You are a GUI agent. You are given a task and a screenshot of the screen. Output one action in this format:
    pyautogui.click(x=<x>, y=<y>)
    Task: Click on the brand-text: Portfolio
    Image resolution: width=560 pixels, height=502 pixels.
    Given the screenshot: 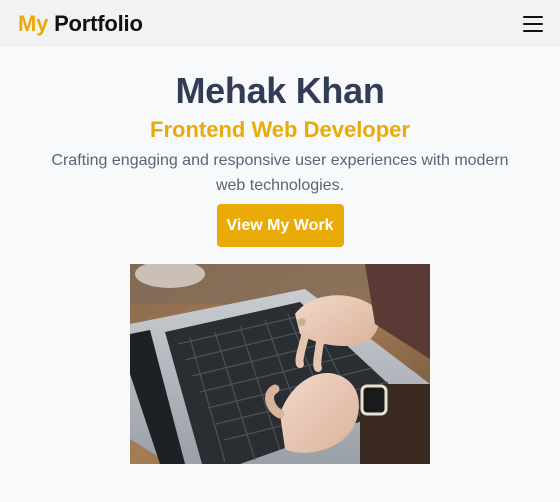 What is the action you would take?
    pyautogui.click(x=95, y=23)
    